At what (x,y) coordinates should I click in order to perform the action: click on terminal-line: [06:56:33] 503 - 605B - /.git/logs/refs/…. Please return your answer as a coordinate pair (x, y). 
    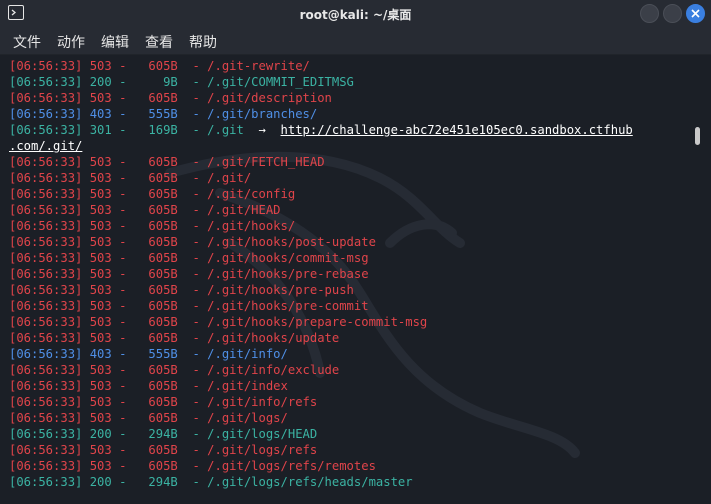
    Looking at the image, I should click on (321, 466).